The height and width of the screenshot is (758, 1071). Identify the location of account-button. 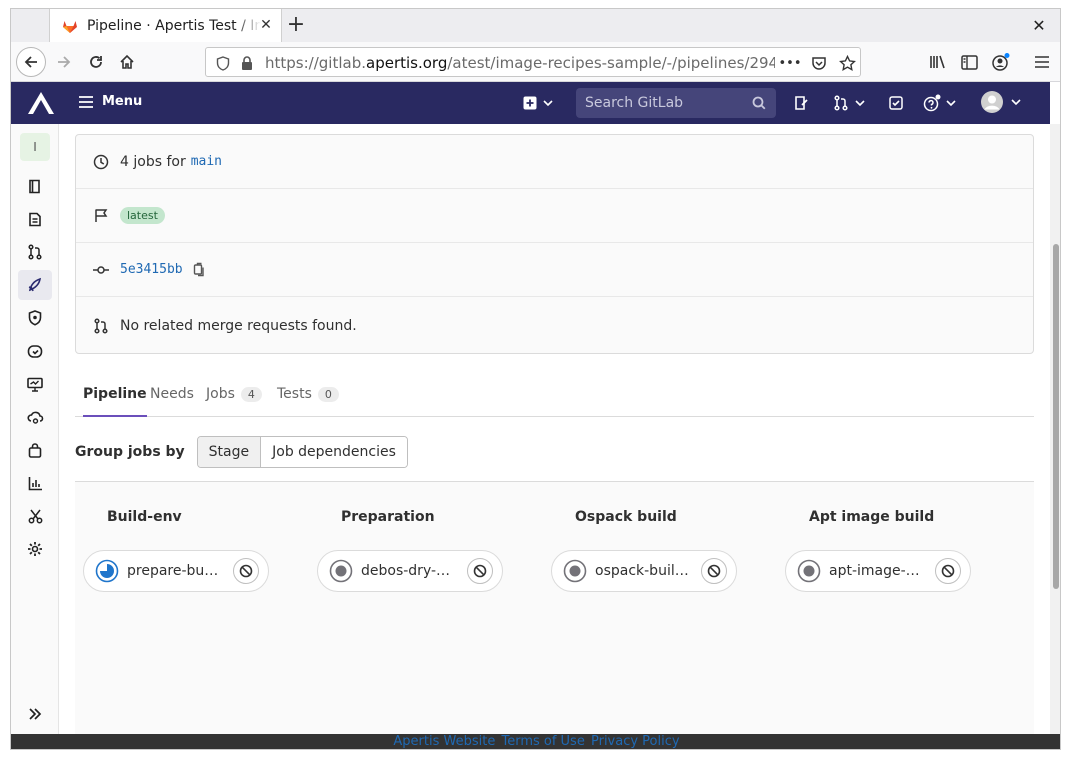
(1001, 62).